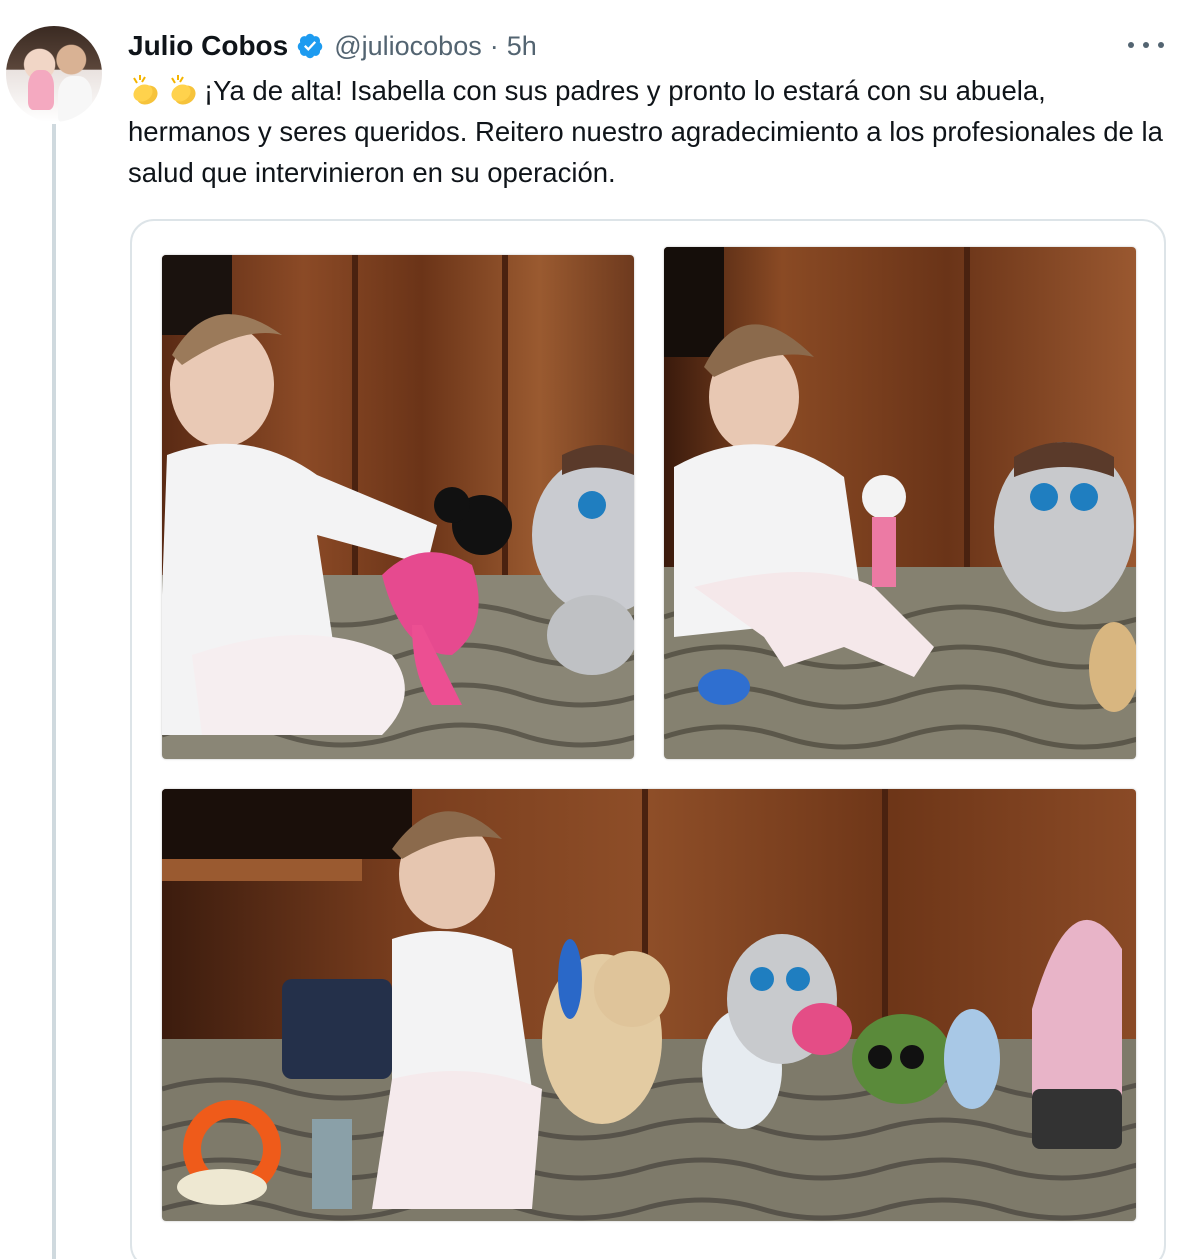 This screenshot has height=1259, width=1200. What do you see at coordinates (408, 46) in the screenshot?
I see `author-handle: @juliocobos` at bounding box center [408, 46].